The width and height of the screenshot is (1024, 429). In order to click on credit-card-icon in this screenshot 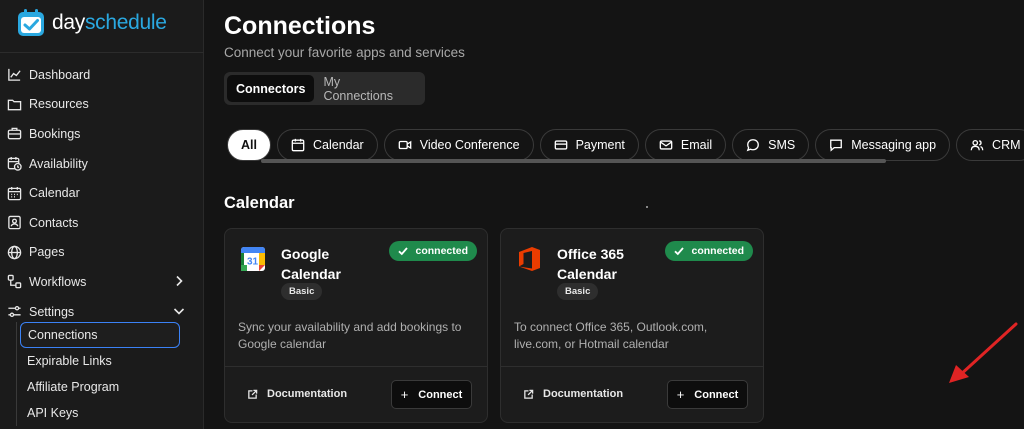, I will do `click(561, 145)`.